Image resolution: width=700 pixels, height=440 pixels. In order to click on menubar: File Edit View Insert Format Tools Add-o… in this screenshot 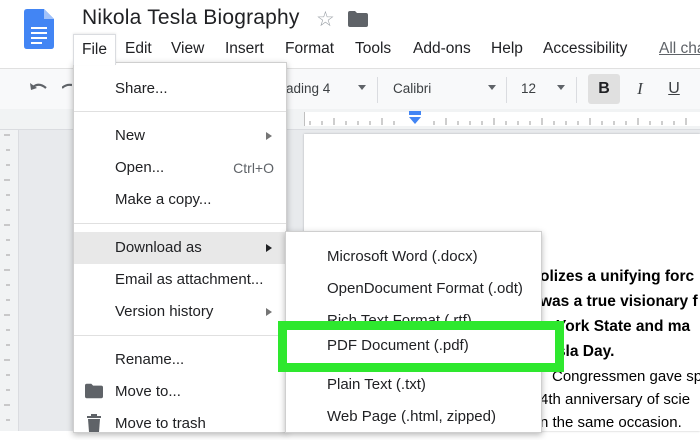, I will do `click(350, 49)`.